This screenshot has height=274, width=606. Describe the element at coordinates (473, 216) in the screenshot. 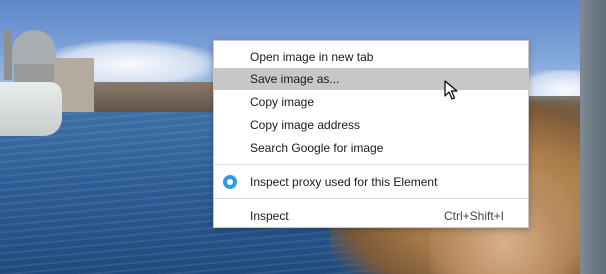

I see `menu-item-shortcut: Ctrl+Shift+I` at that location.